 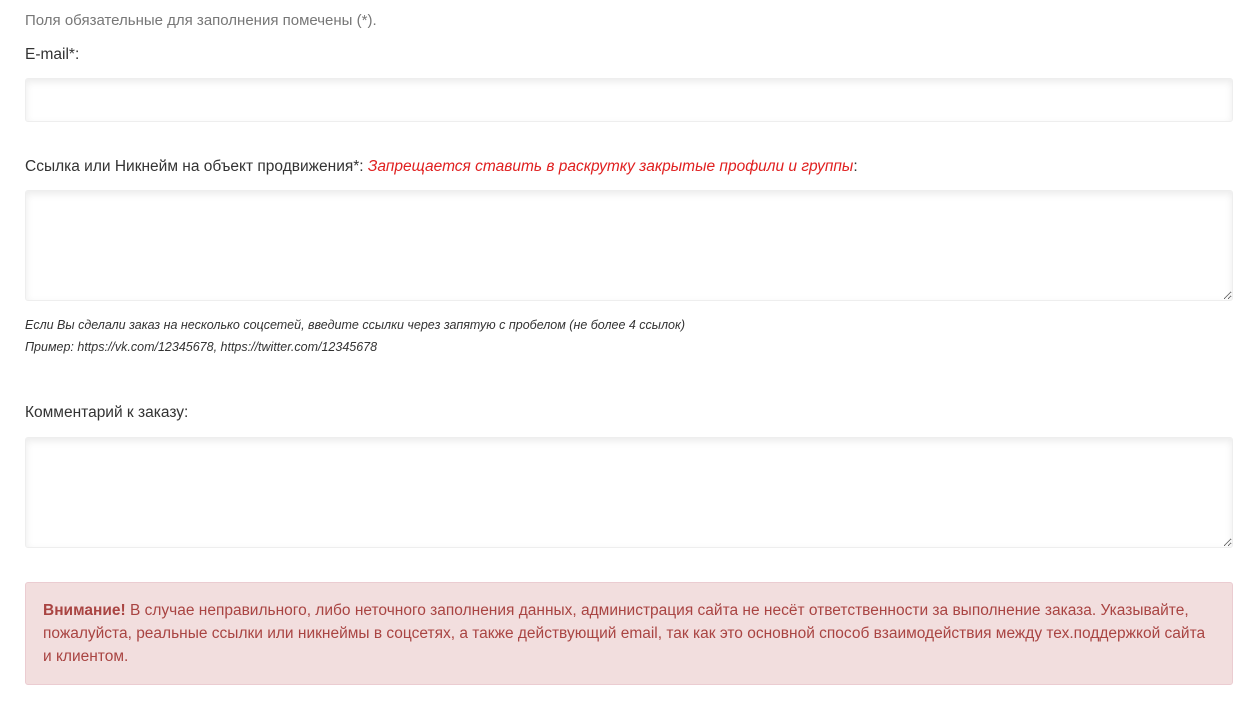 What do you see at coordinates (52, 54) in the screenshot?
I see `email-label: E-mail*:` at bounding box center [52, 54].